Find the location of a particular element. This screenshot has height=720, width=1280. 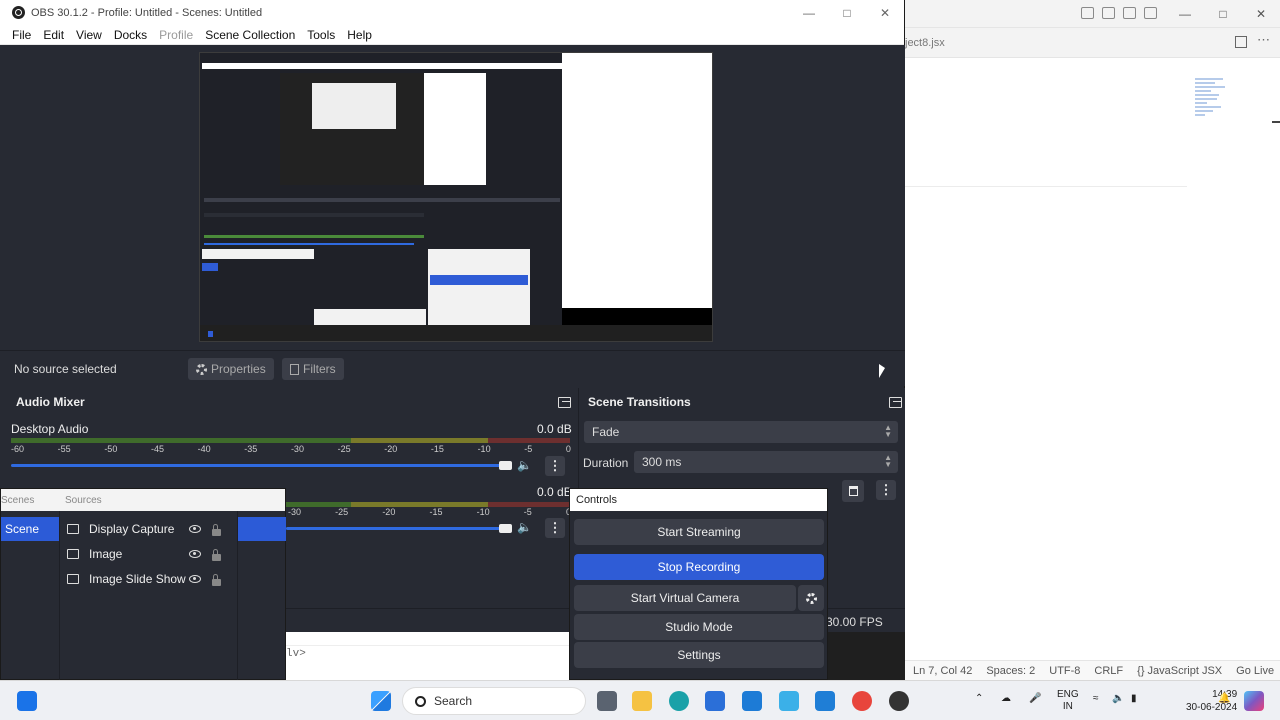

copilot-icon is located at coordinates (1254, 701).